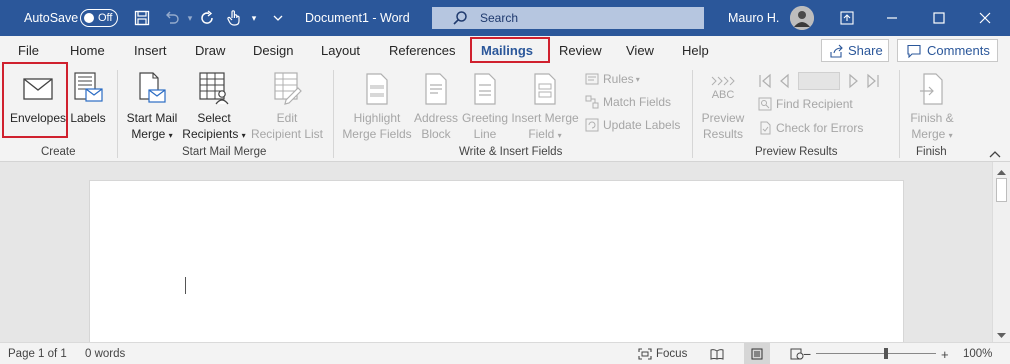 The image size is (1010, 364). What do you see at coordinates (152, 89) in the screenshot?
I see `mail-merge-icon` at bounding box center [152, 89].